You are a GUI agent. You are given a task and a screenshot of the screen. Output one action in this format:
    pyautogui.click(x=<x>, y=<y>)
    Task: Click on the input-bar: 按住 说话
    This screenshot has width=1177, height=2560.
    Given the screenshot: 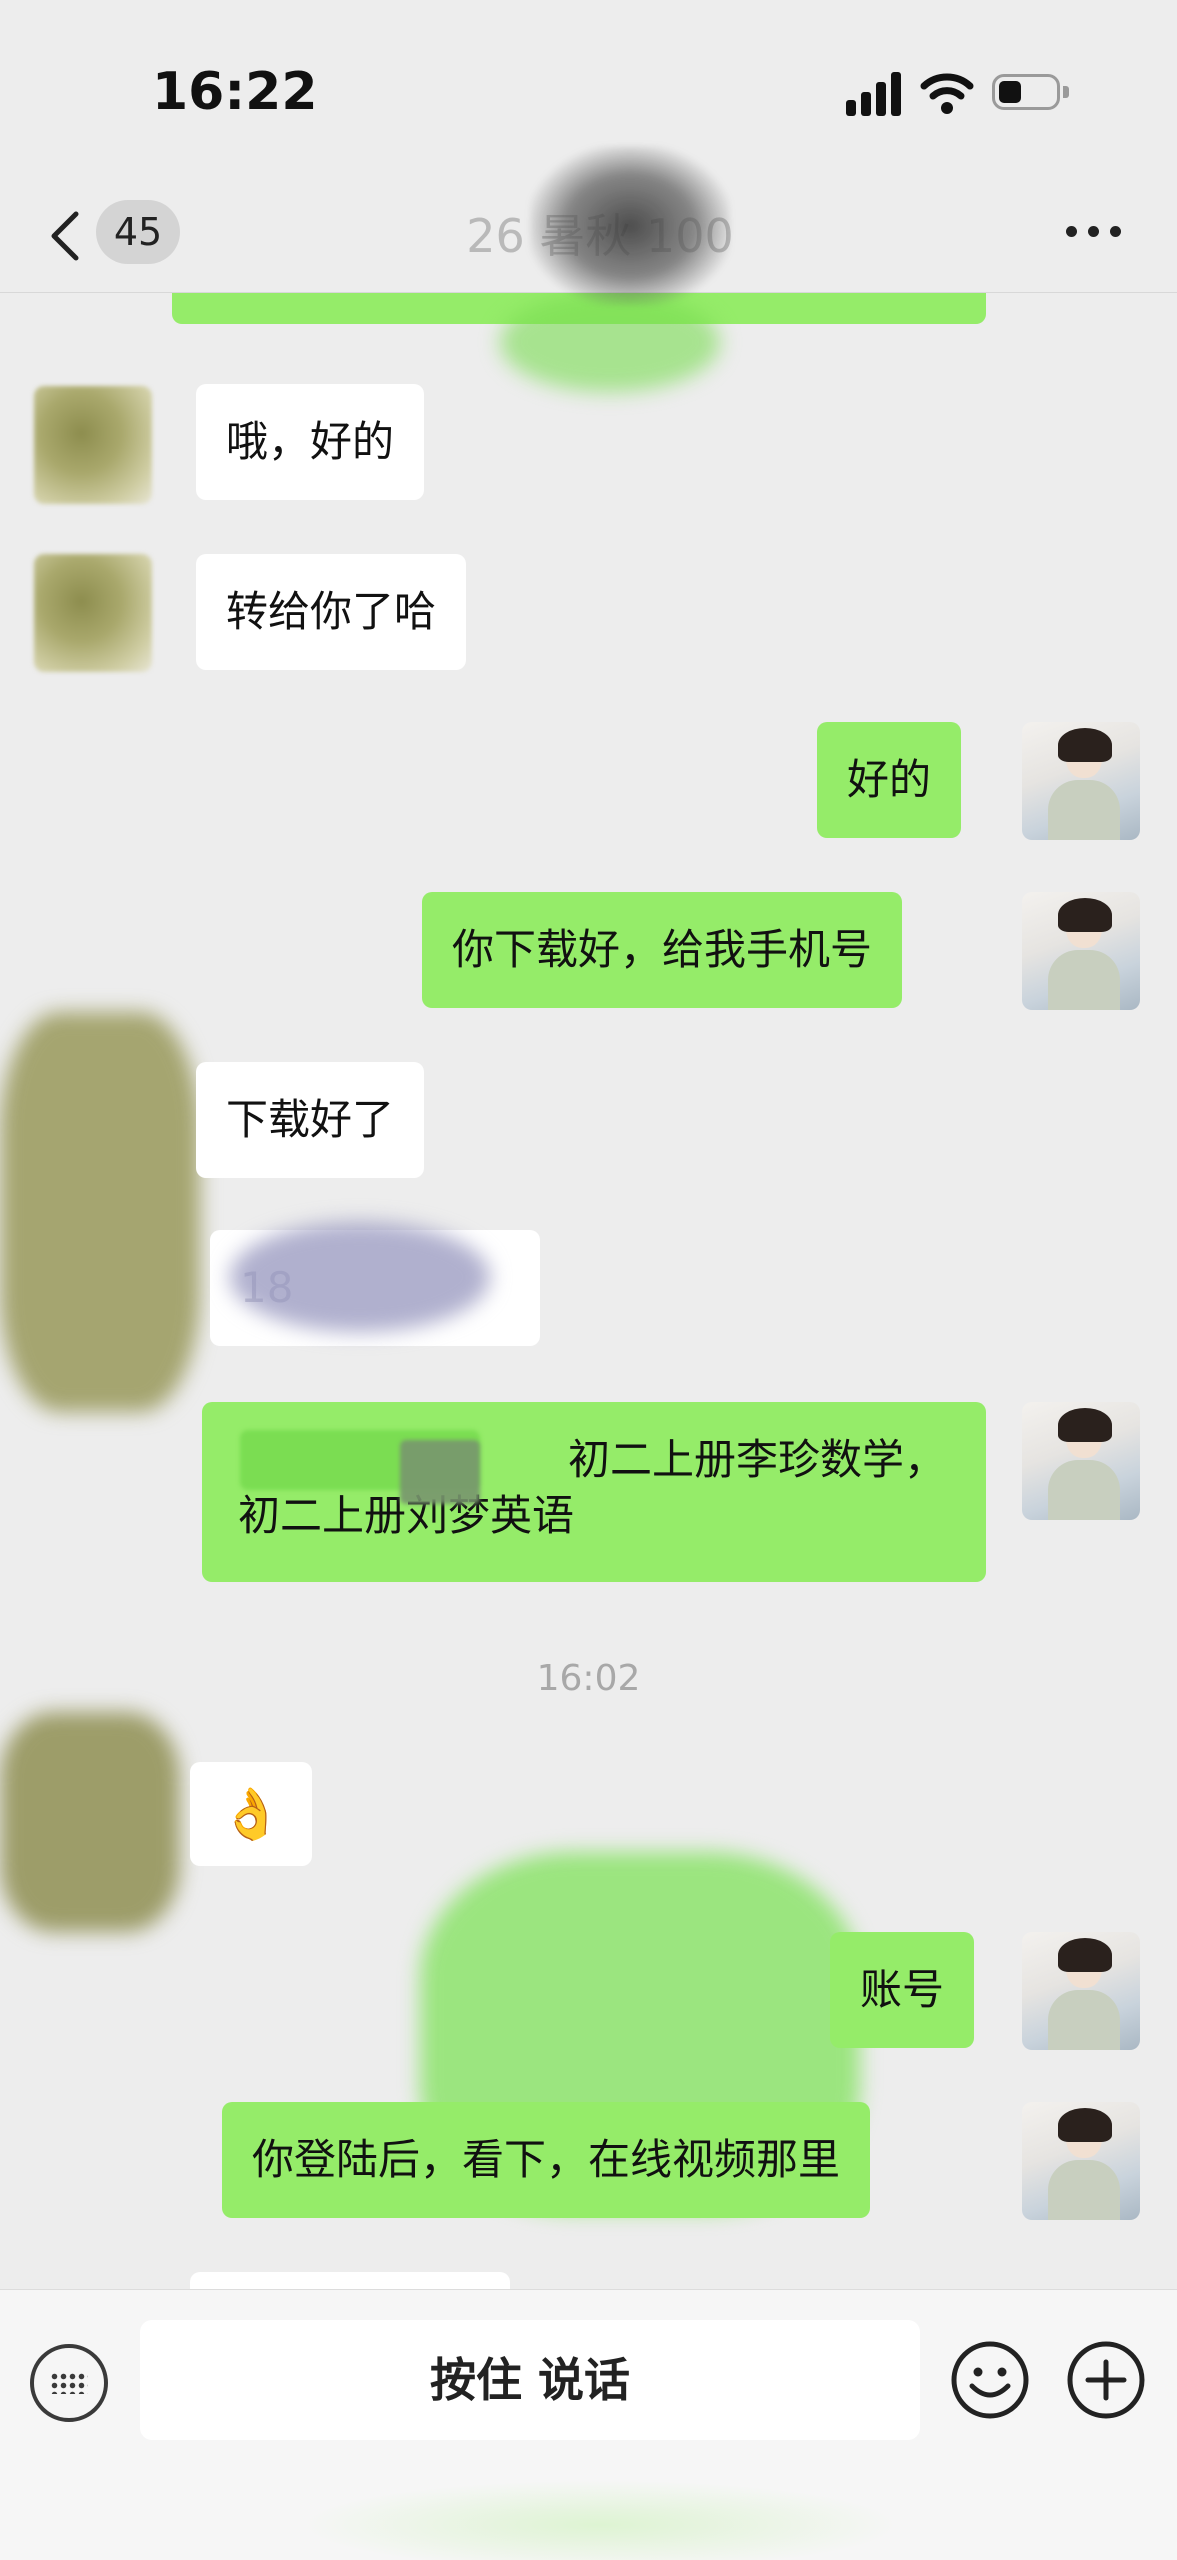 What is the action you would take?
    pyautogui.click(x=588, y=2424)
    